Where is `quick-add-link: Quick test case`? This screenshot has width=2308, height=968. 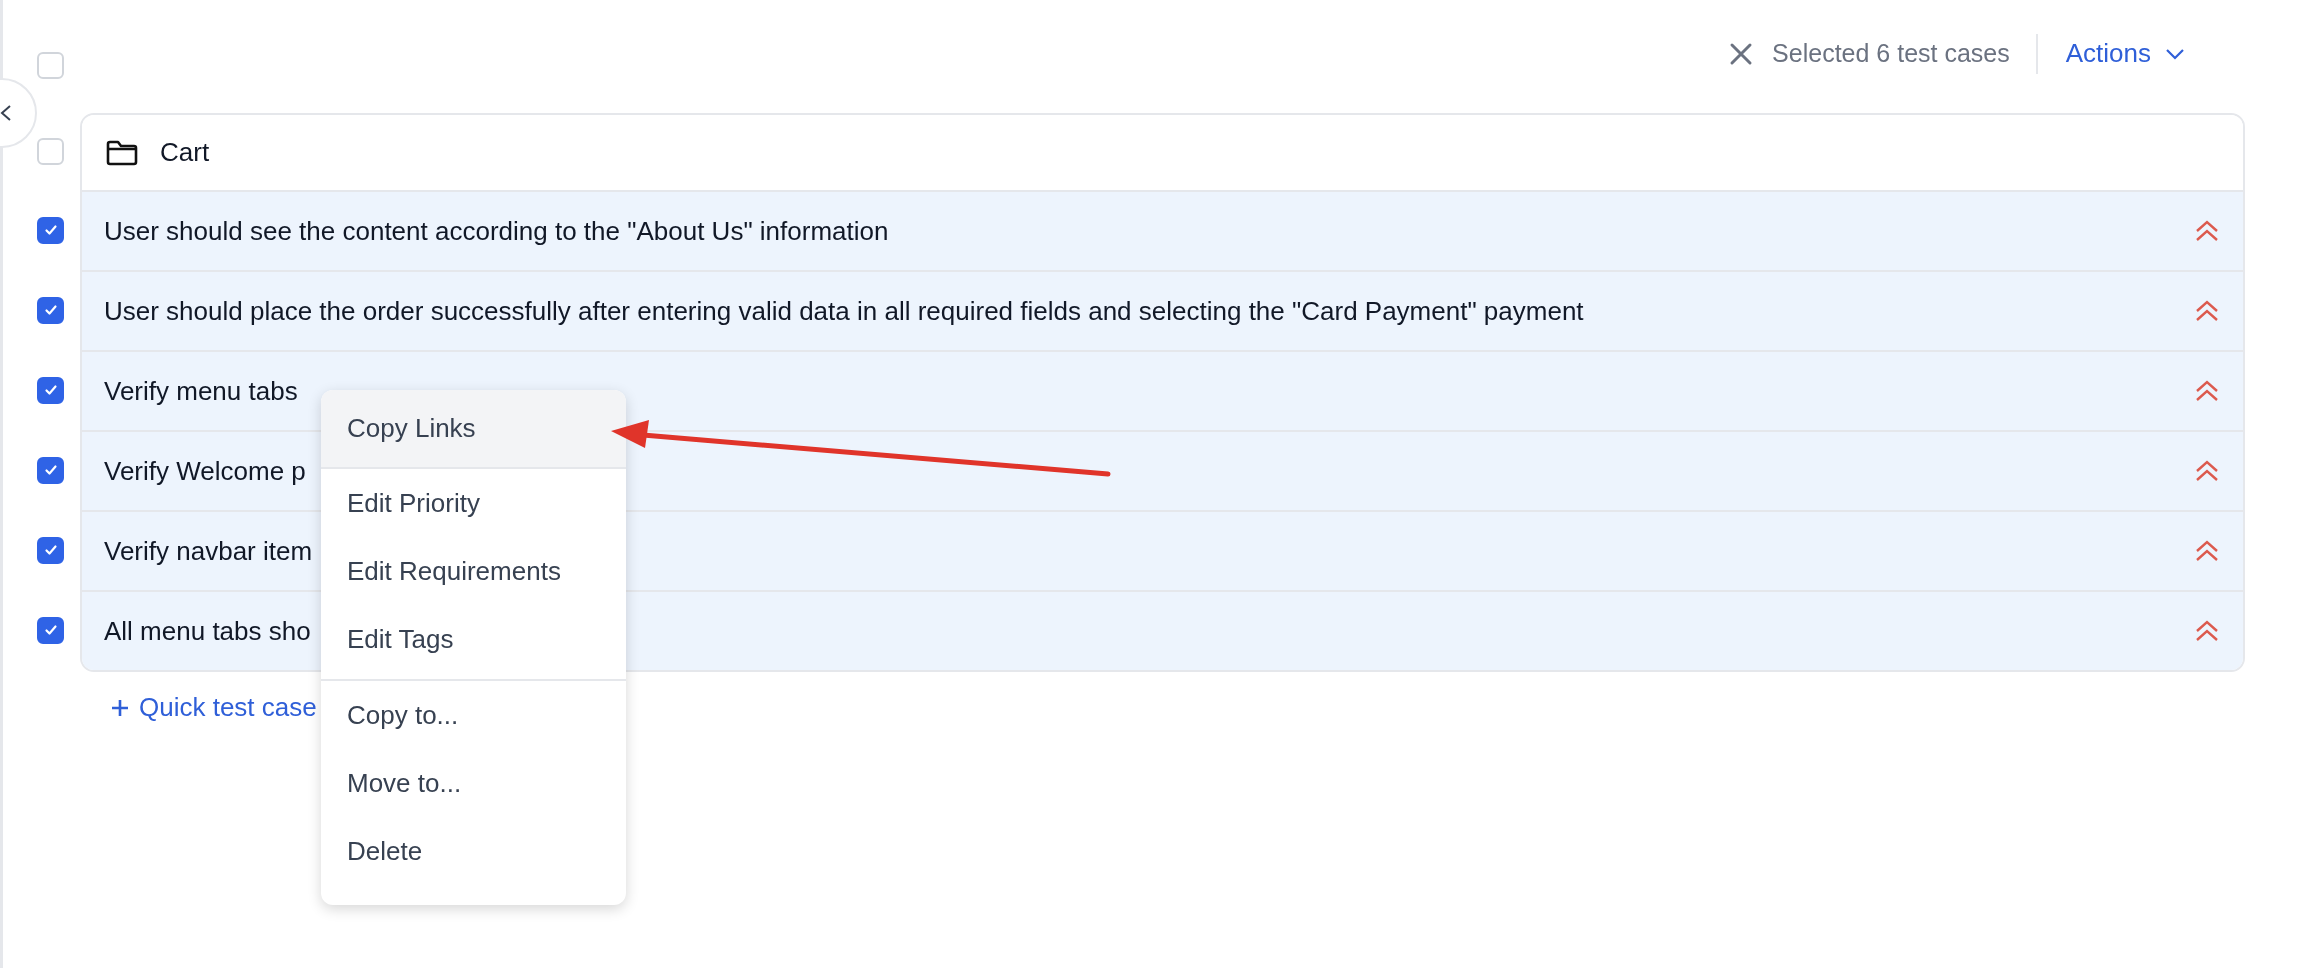 quick-add-link: Quick test case is located at coordinates (214, 707).